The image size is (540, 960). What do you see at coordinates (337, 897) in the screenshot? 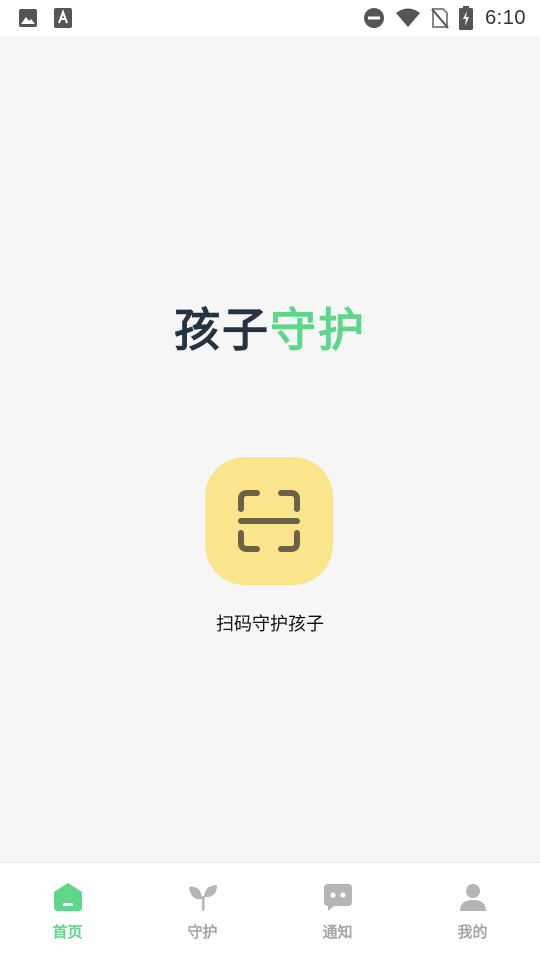
I see `message-icon` at bounding box center [337, 897].